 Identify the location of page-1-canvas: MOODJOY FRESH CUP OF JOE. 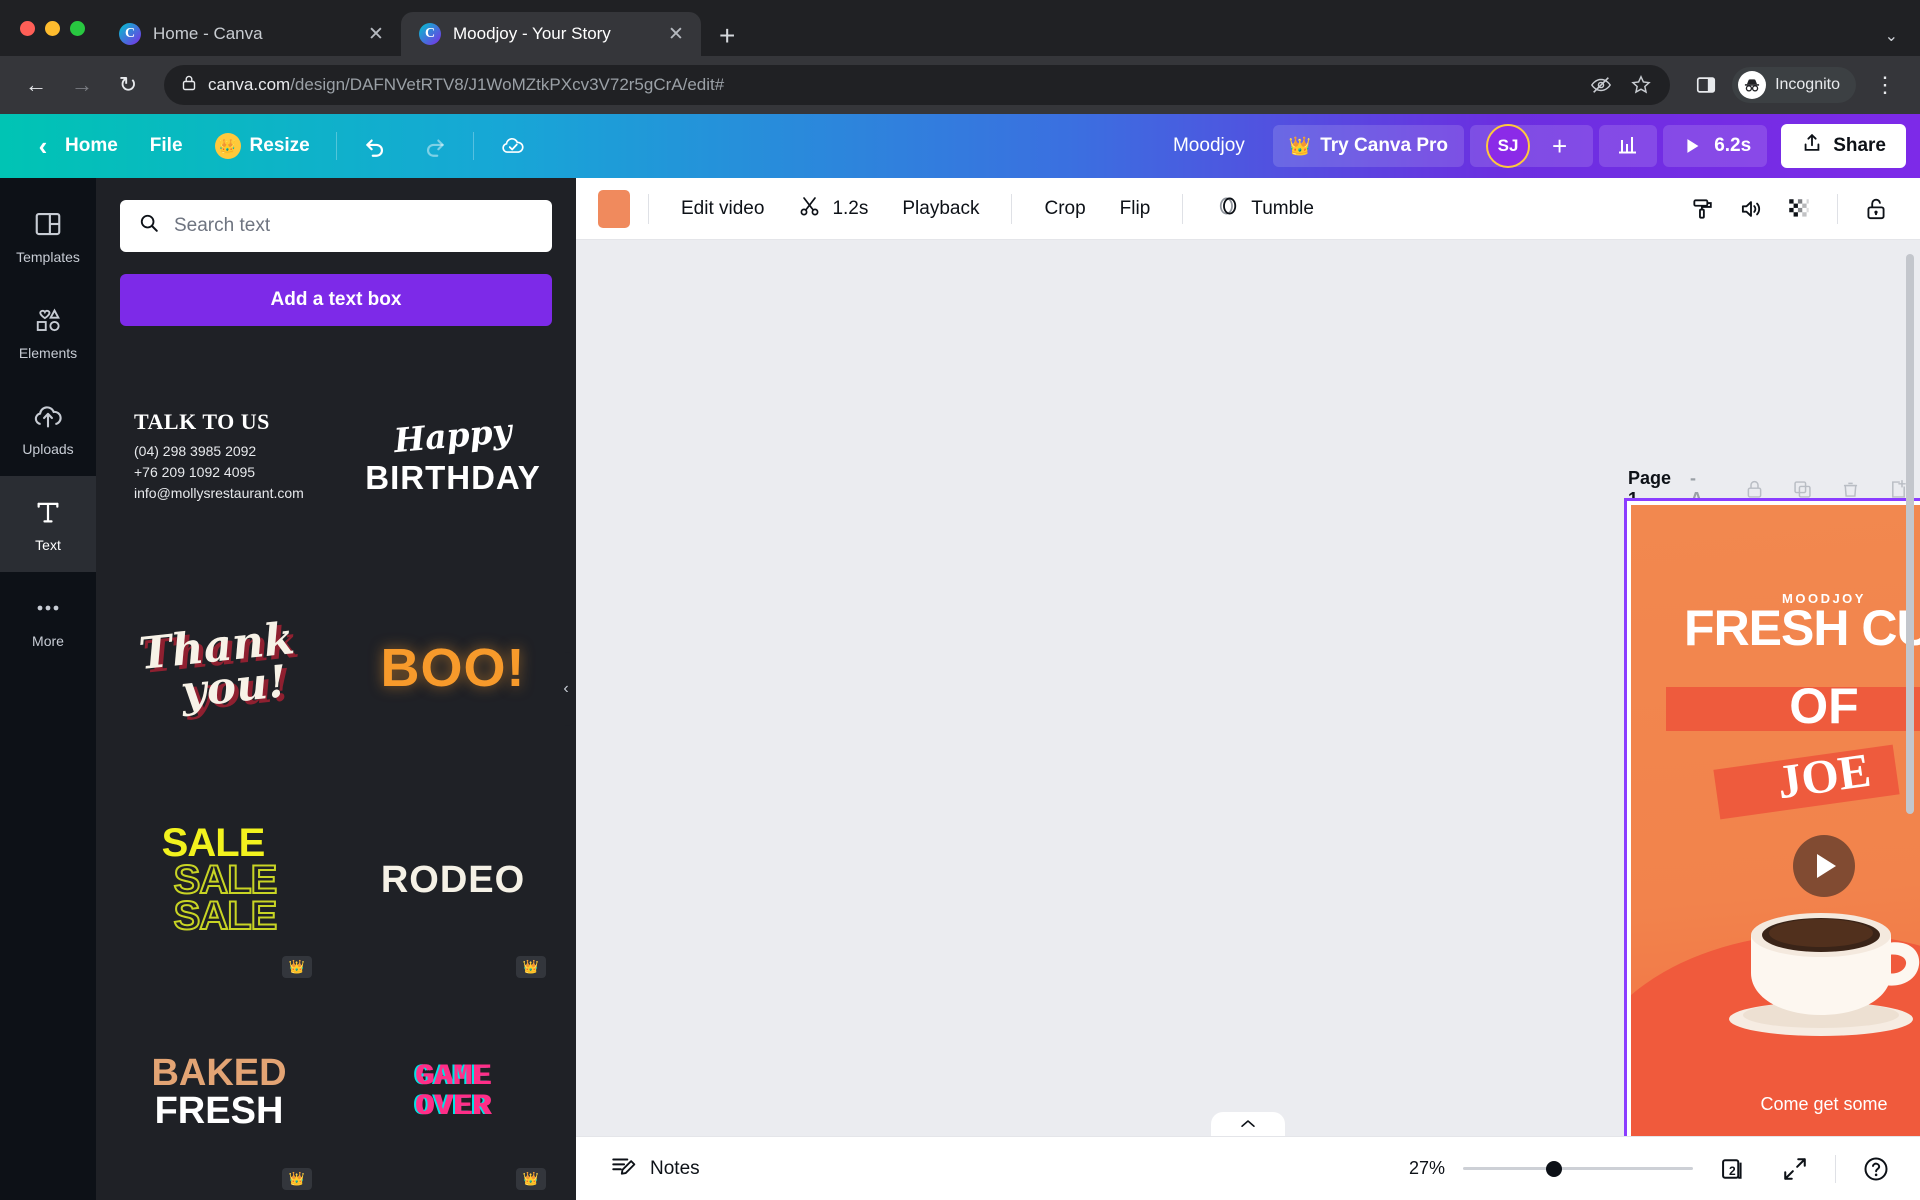
(1772, 817).